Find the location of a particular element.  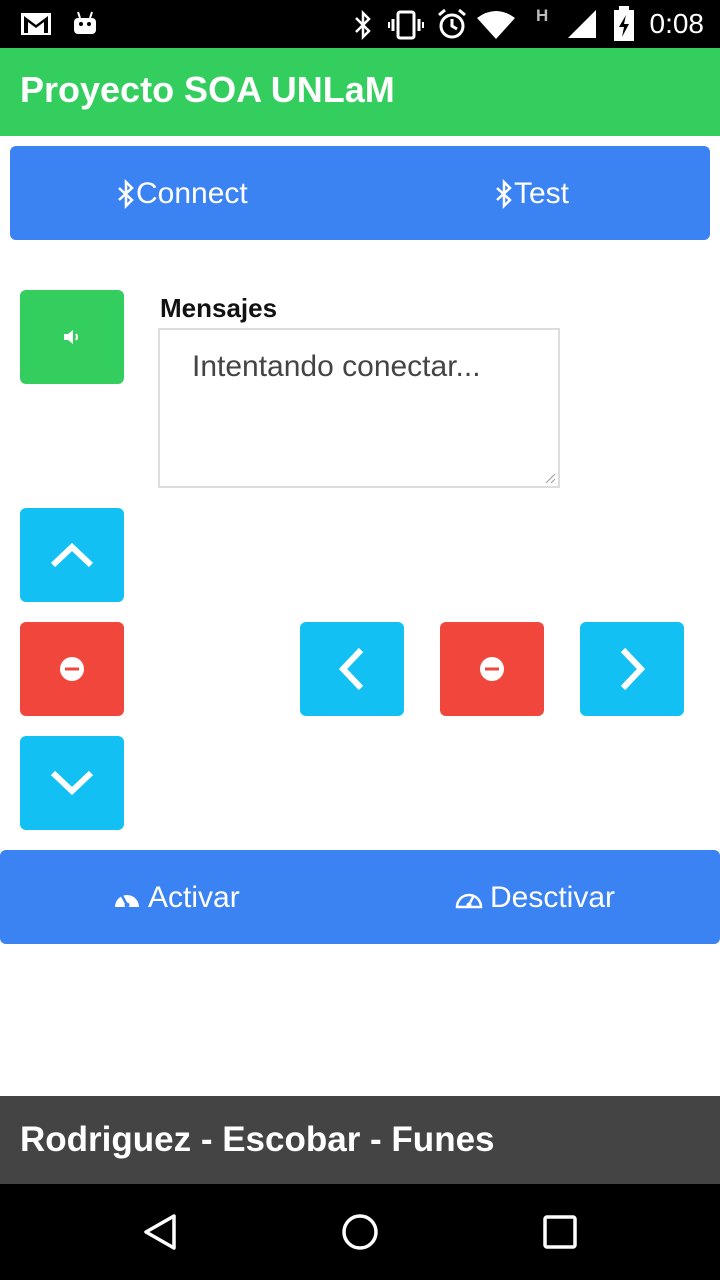

move-left-button is located at coordinates (352, 669).